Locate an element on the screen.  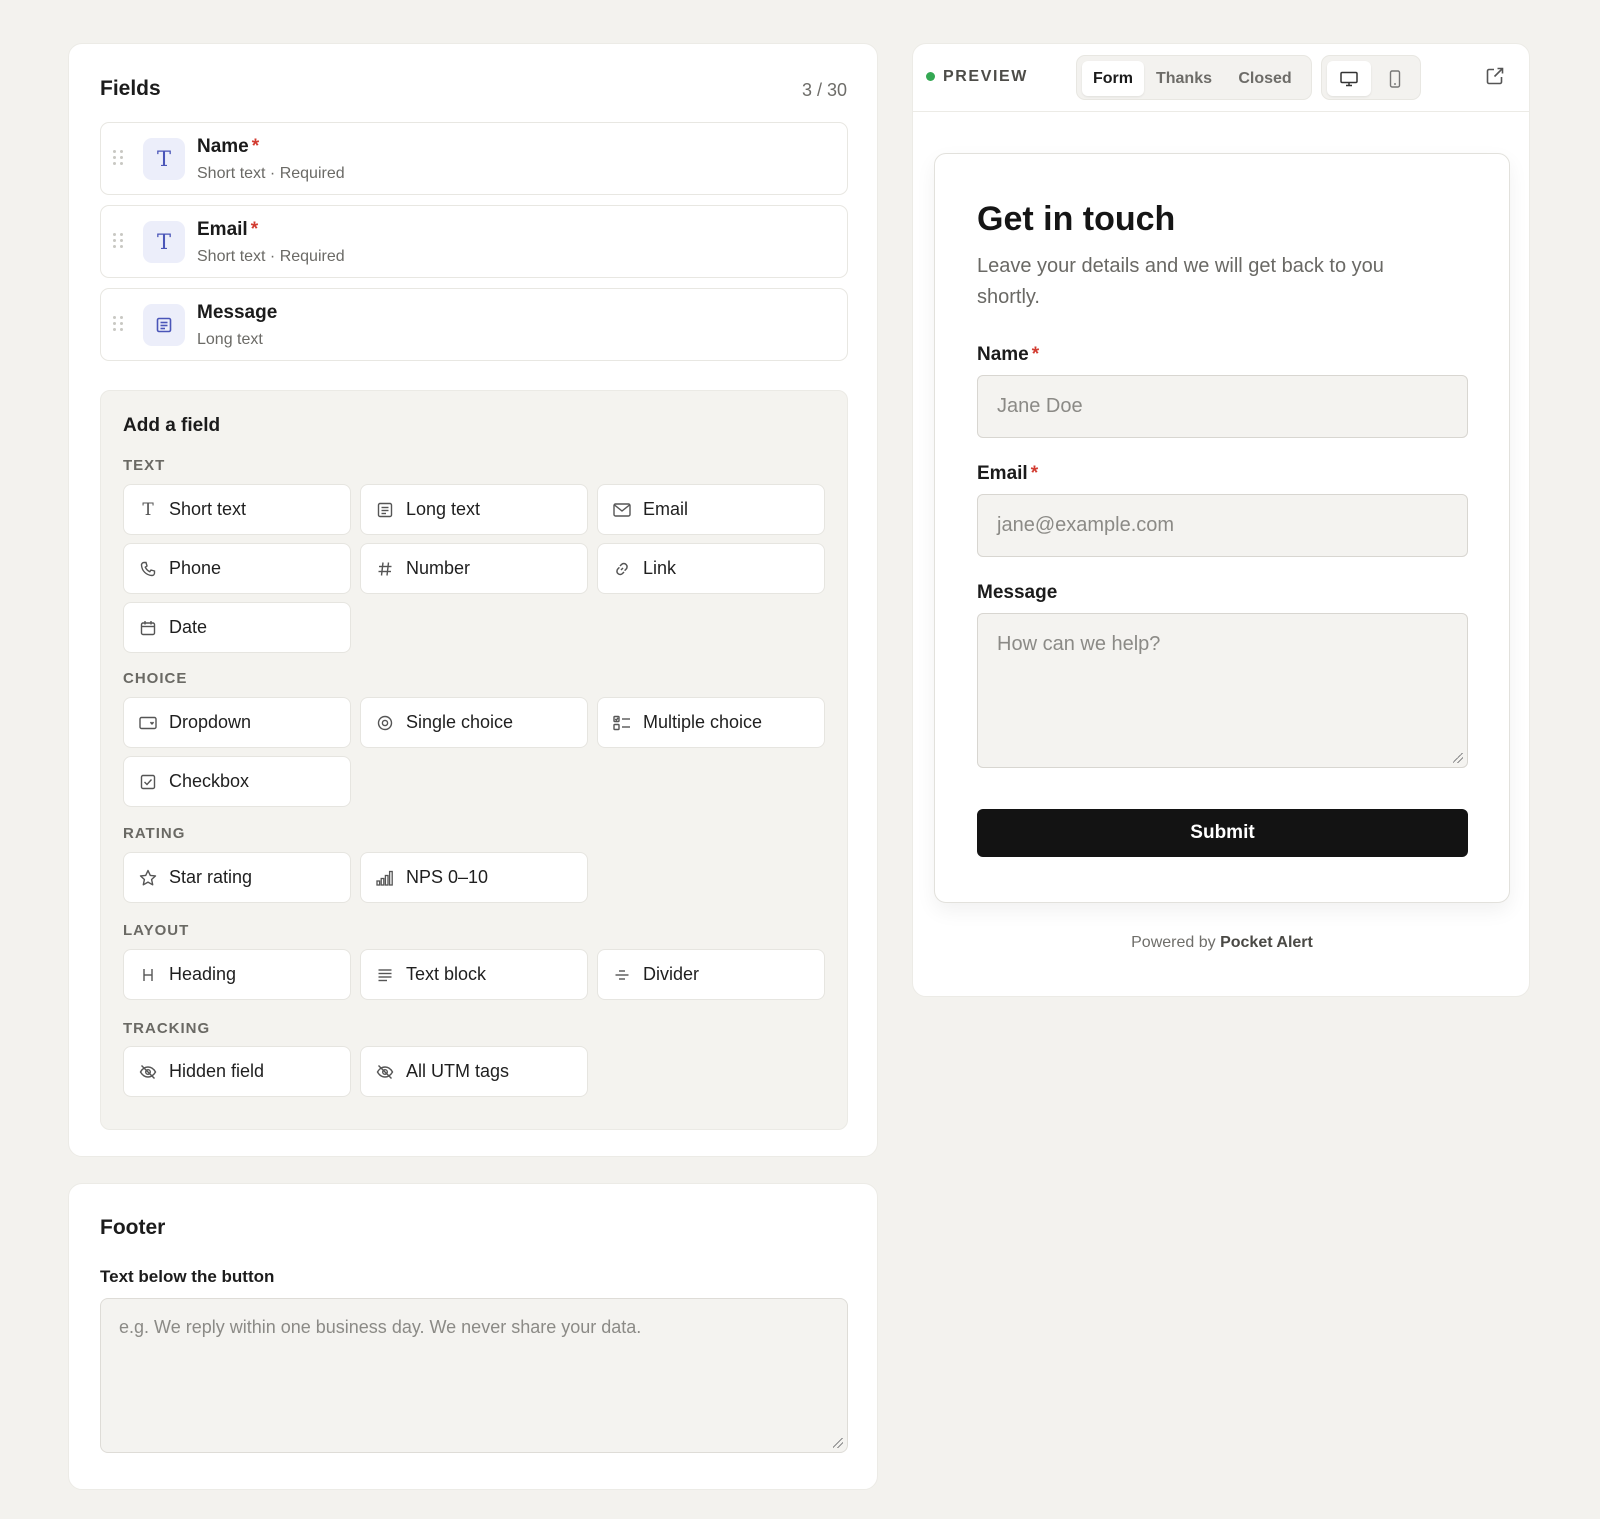
star-icon is located at coordinates (148, 878).